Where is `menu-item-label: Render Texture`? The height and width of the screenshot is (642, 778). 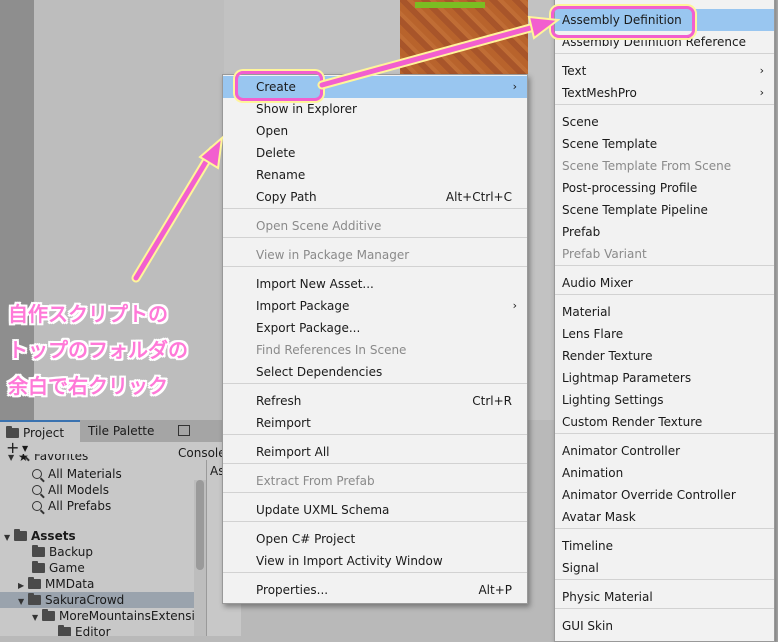
menu-item-label: Render Texture is located at coordinates (607, 356).